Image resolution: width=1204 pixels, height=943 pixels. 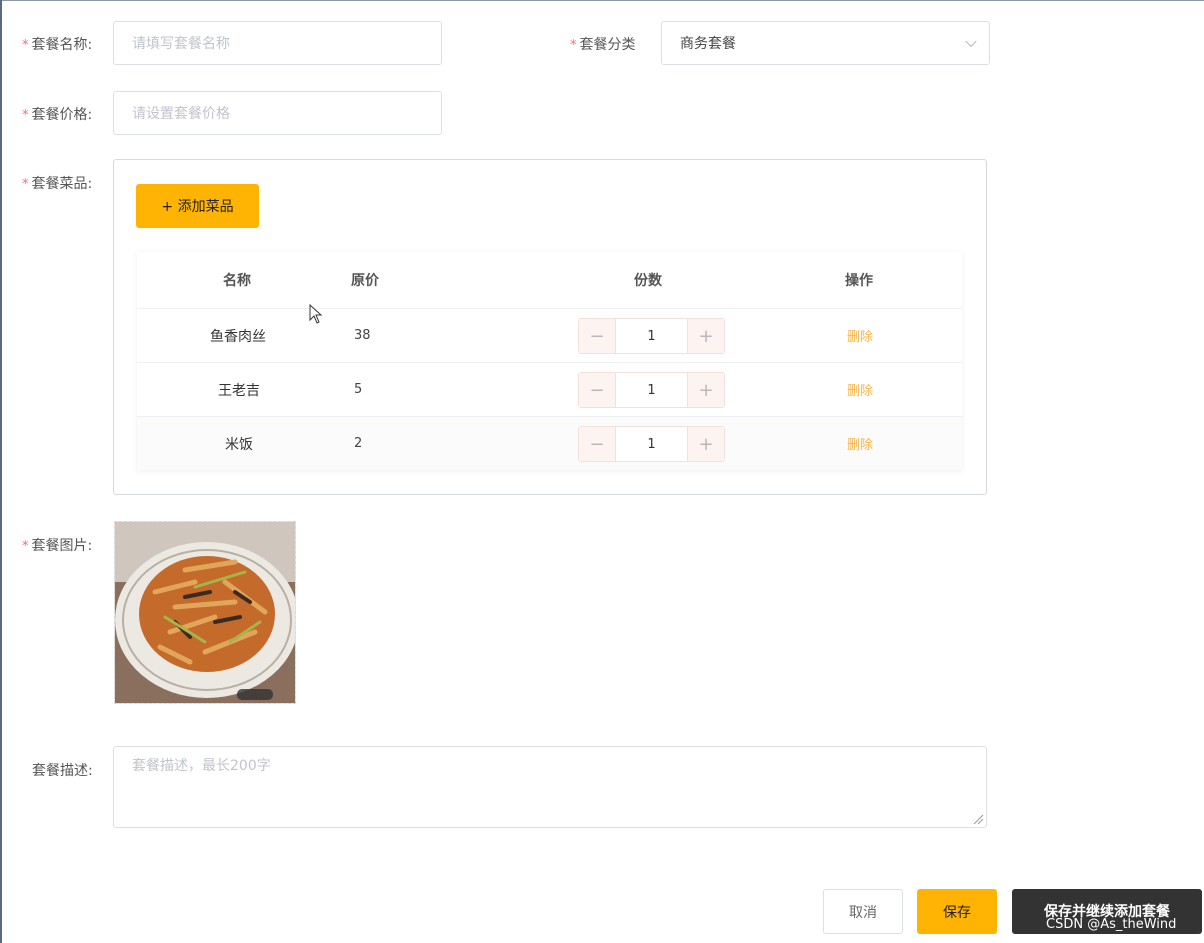 I want to click on dish-name: 米饭, so click(x=239, y=444).